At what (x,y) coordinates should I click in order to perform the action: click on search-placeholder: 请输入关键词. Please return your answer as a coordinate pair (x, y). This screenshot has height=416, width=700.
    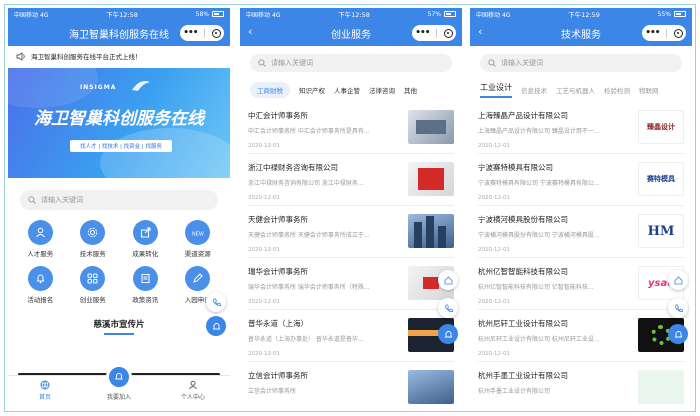
    Looking at the image, I should click on (62, 200).